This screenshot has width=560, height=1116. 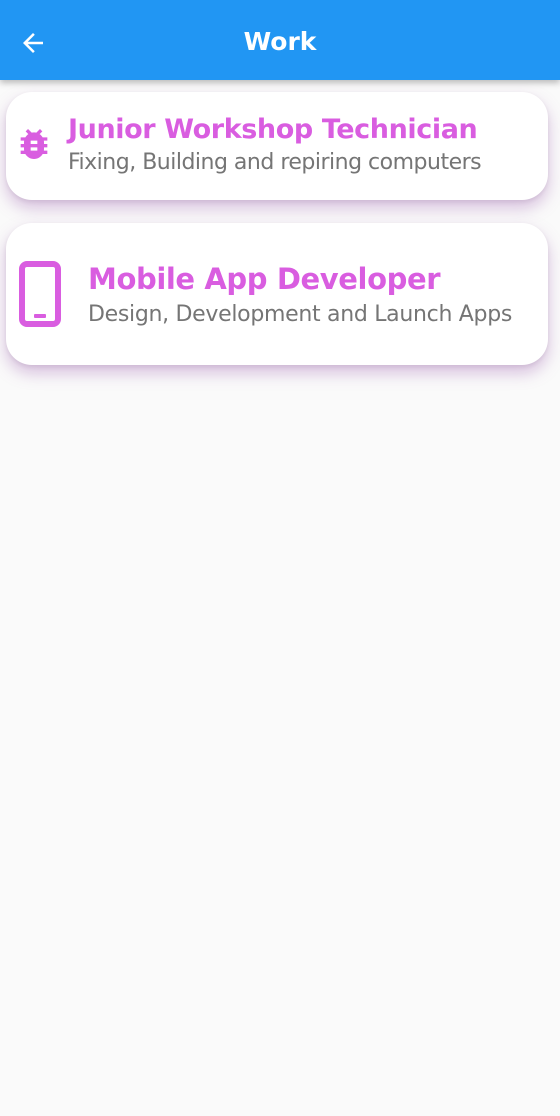 I want to click on app-bar: Work, so click(x=280, y=40).